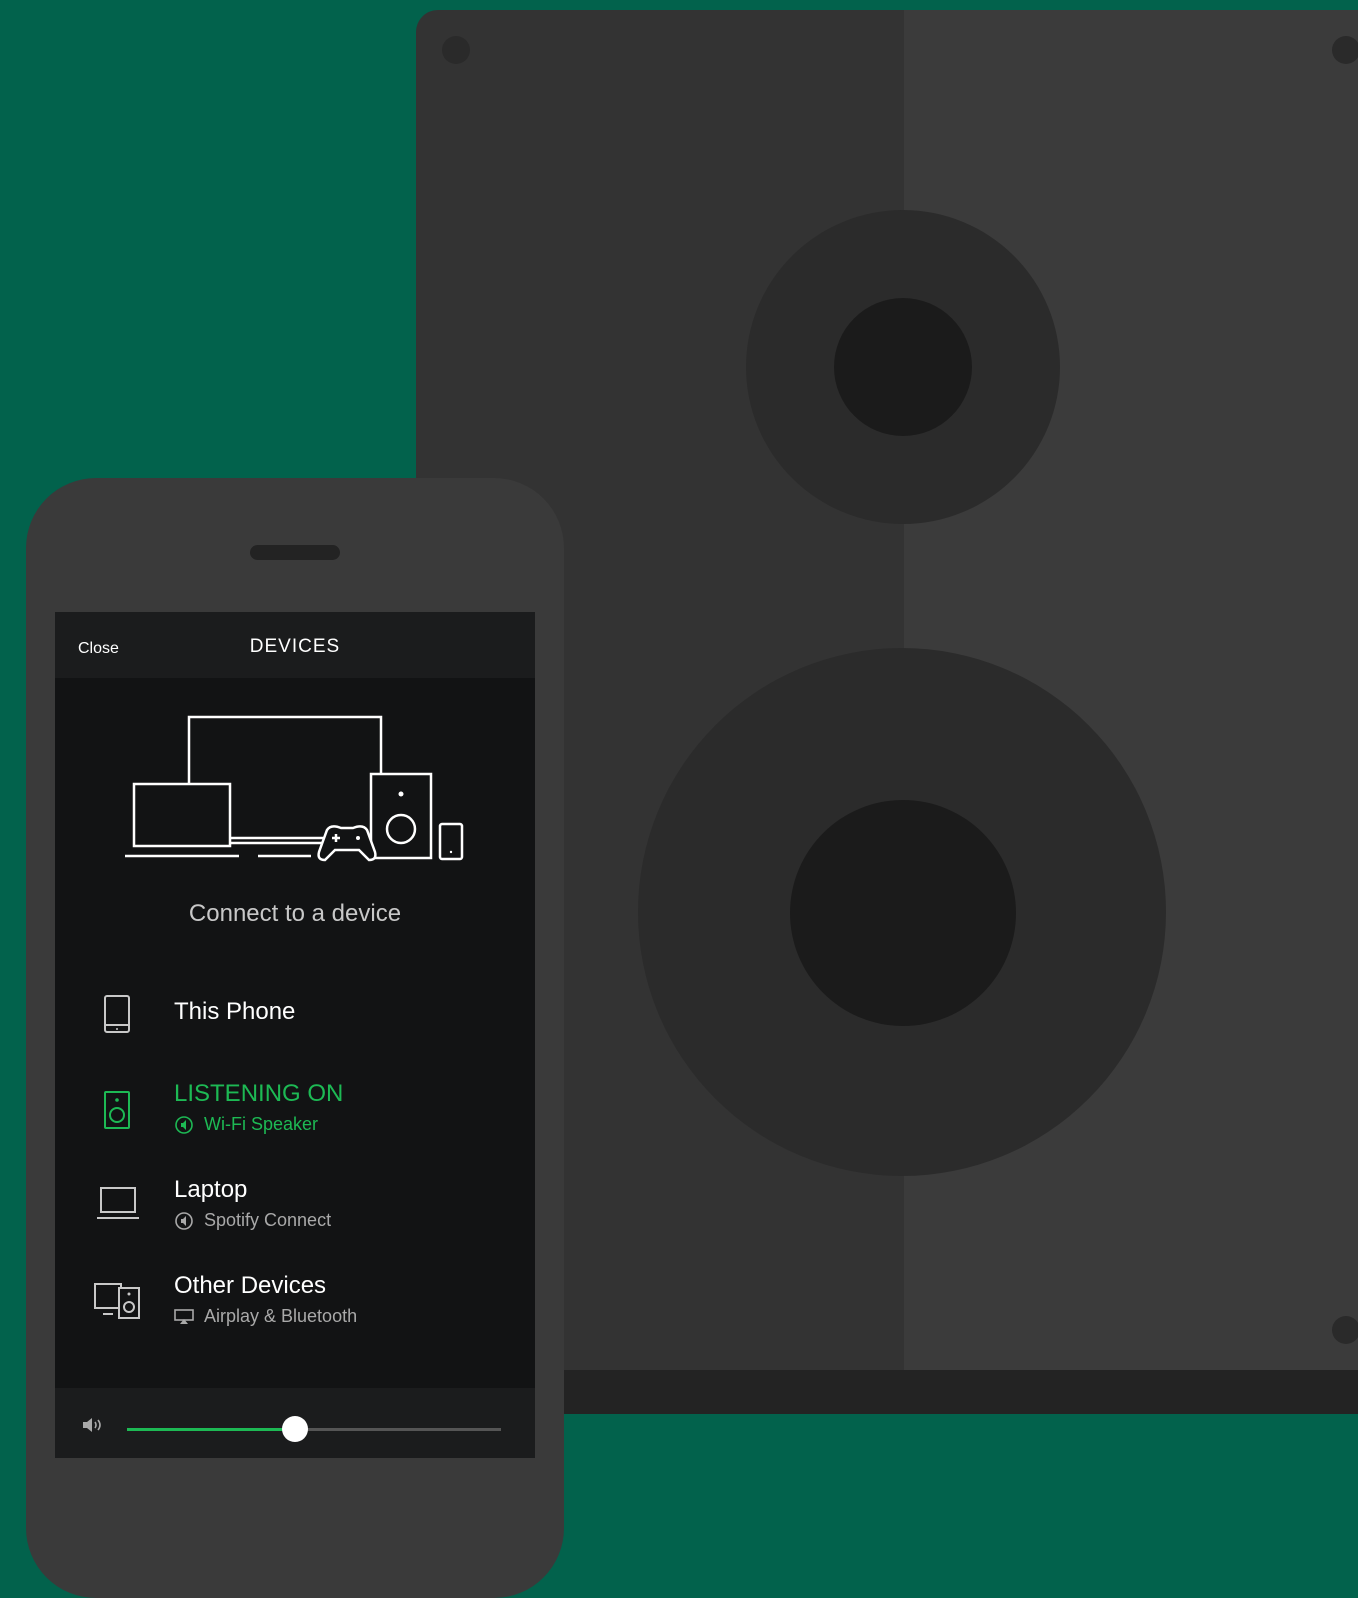  Describe the element at coordinates (211, 1429) in the screenshot. I see `volume-fill` at that location.